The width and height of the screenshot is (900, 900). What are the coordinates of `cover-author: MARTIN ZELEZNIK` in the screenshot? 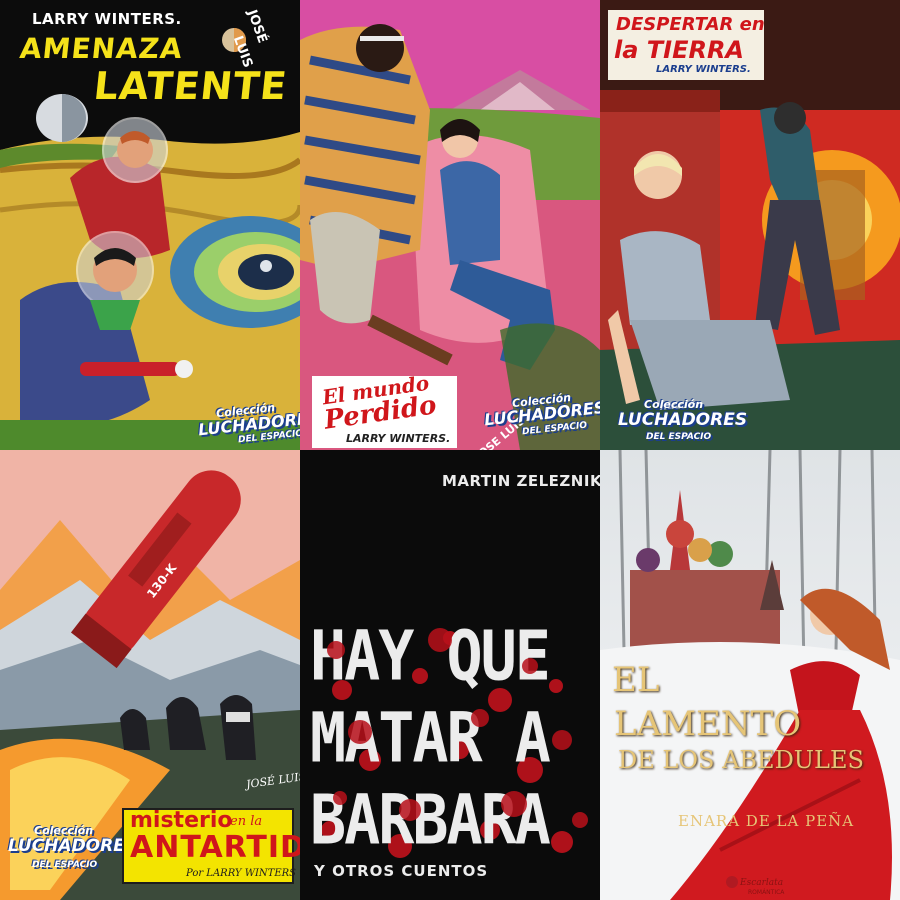 It's located at (521, 481).